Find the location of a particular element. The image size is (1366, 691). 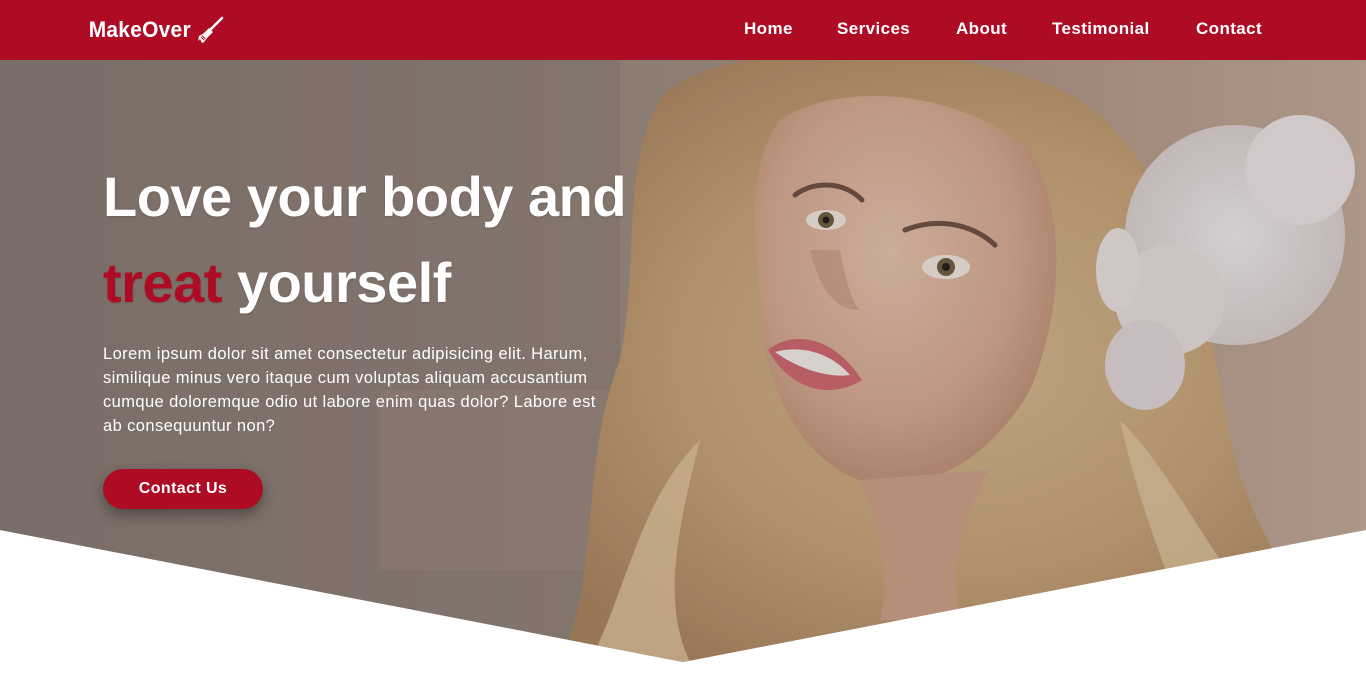

headline-accent: treat is located at coordinates (162, 282).